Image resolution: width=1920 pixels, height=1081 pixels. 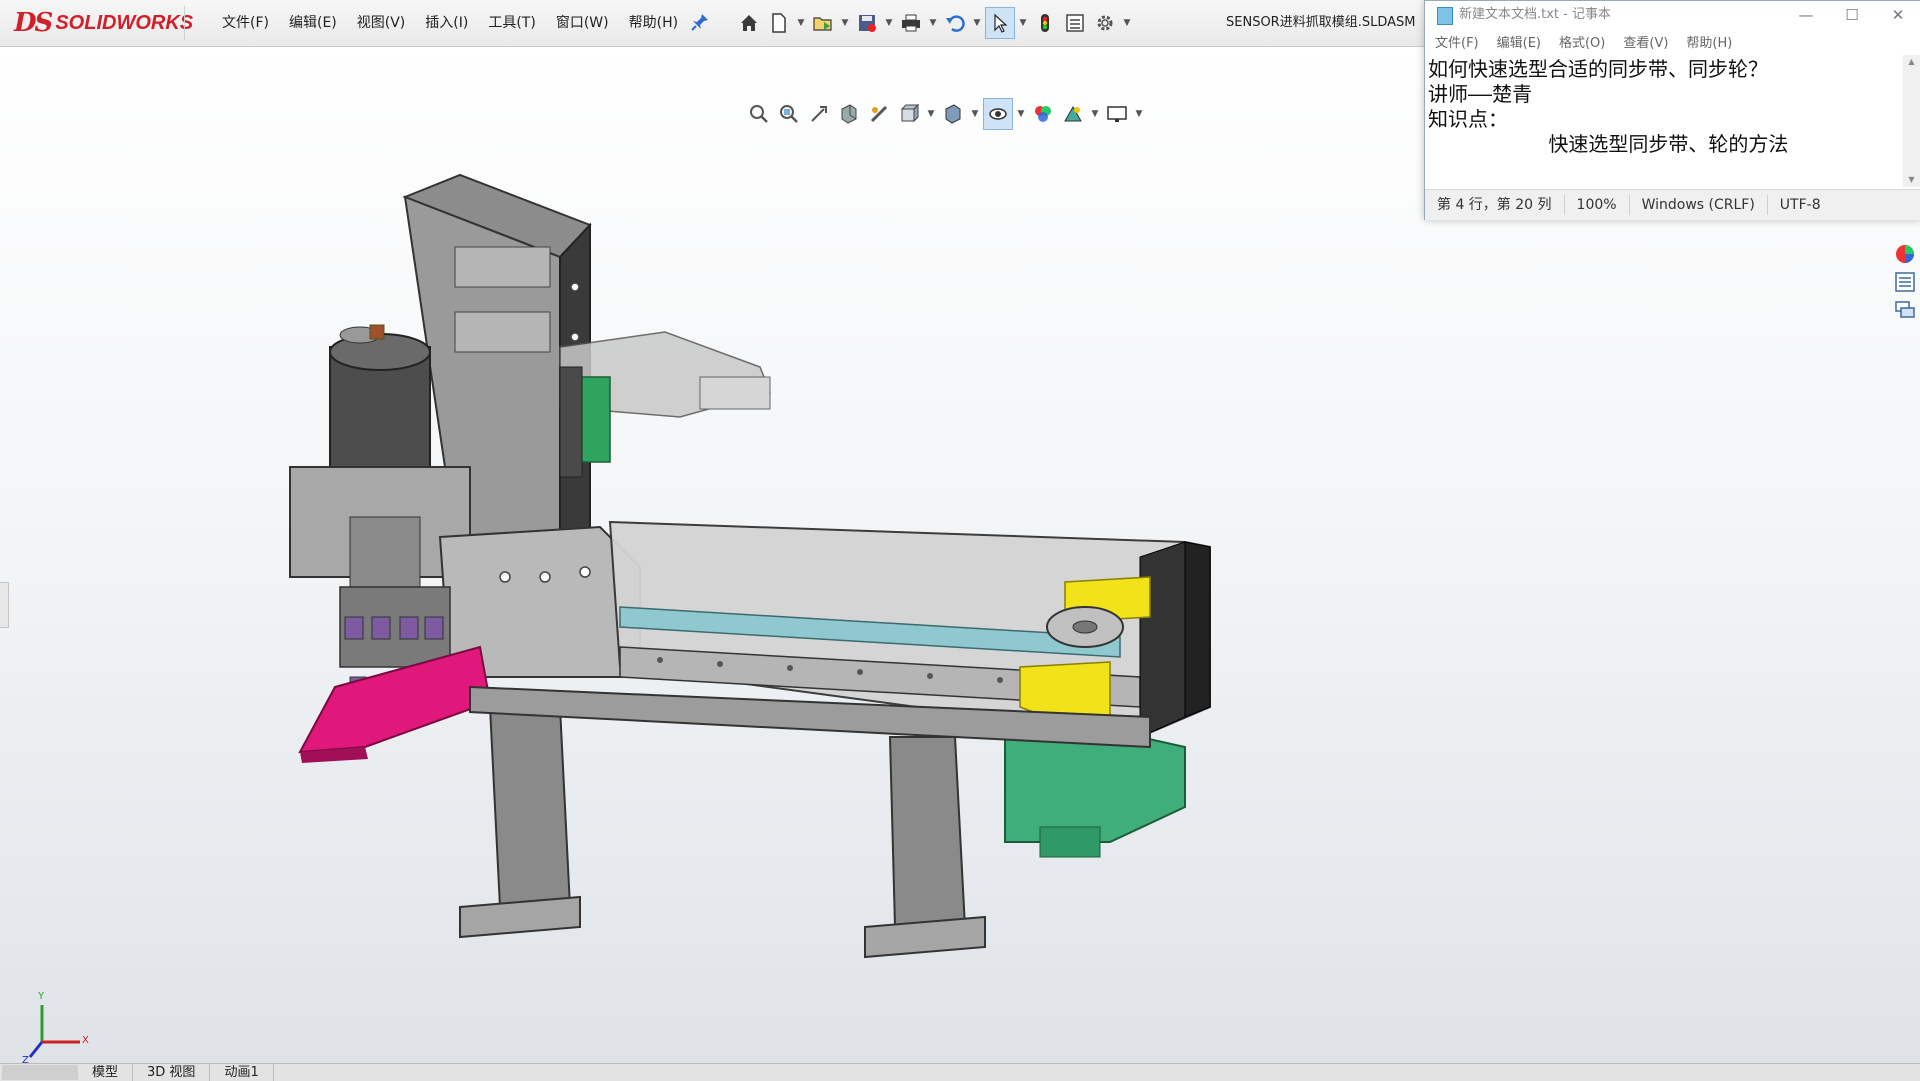 I want to click on file-properties-icon, so click(x=1075, y=23).